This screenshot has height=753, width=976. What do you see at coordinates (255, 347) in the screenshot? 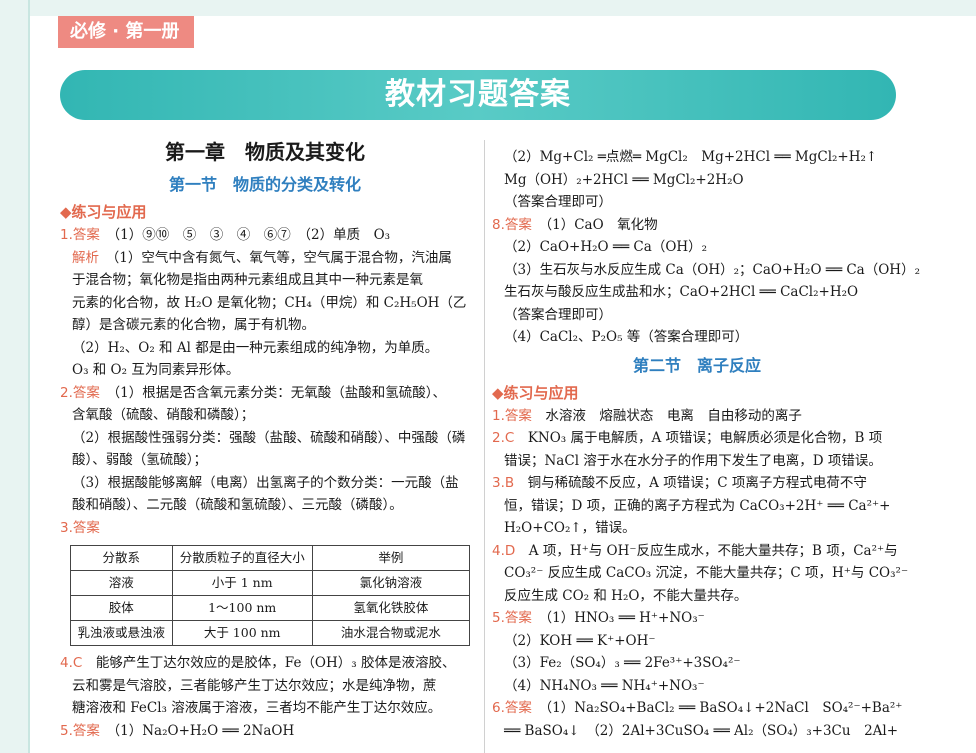
I see `answer-text: （2）H₂、O₂ 和 Al 都是由一种元素组成的纯净物，为单质。` at bounding box center [255, 347].